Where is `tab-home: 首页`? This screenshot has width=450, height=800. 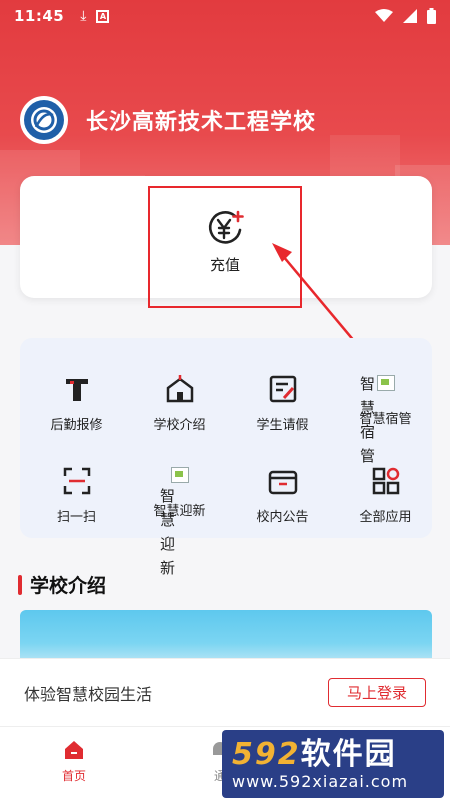 tab-home: 首页 is located at coordinates (74, 761).